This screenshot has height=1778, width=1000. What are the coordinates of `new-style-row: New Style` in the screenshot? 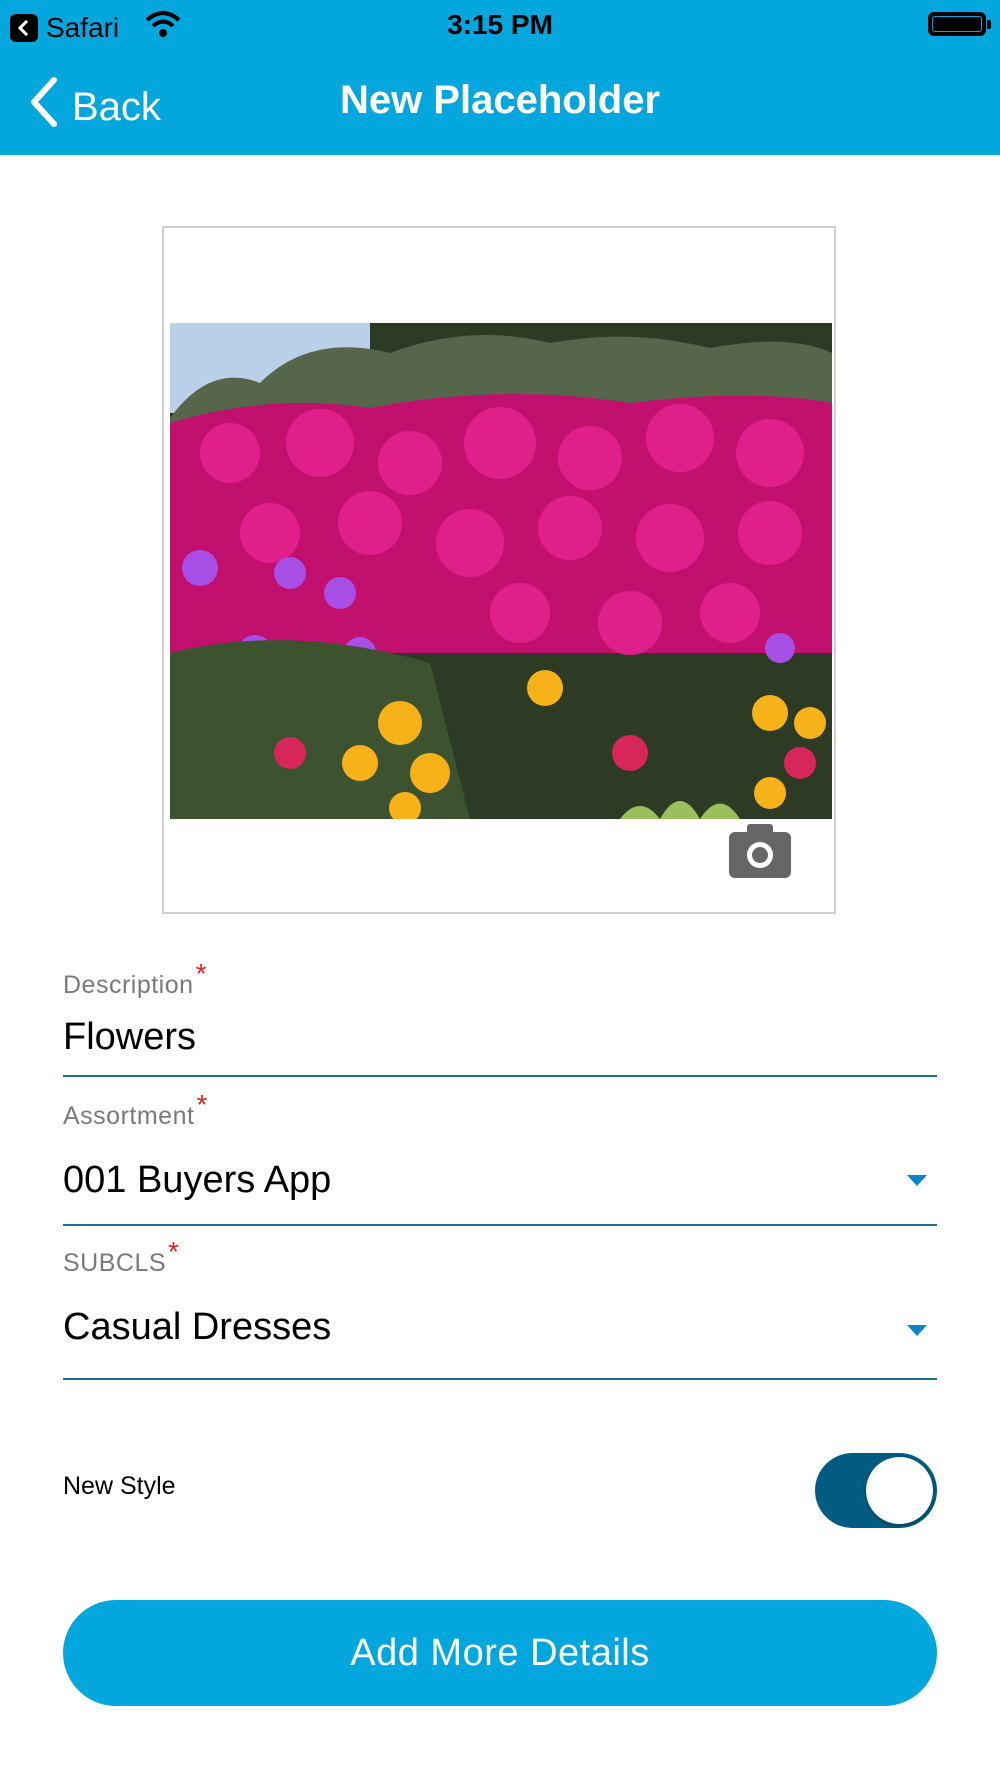 It's located at (500, 1489).